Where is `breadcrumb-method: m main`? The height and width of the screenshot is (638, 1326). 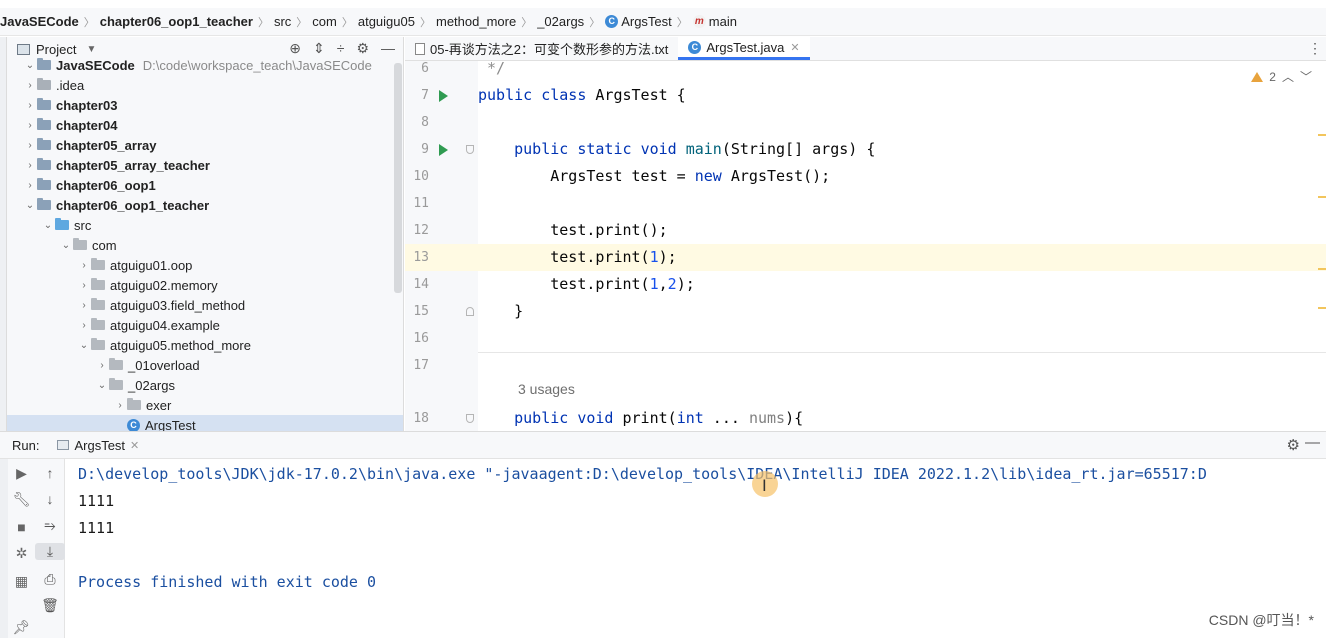 breadcrumb-method: m main is located at coordinates (714, 21).